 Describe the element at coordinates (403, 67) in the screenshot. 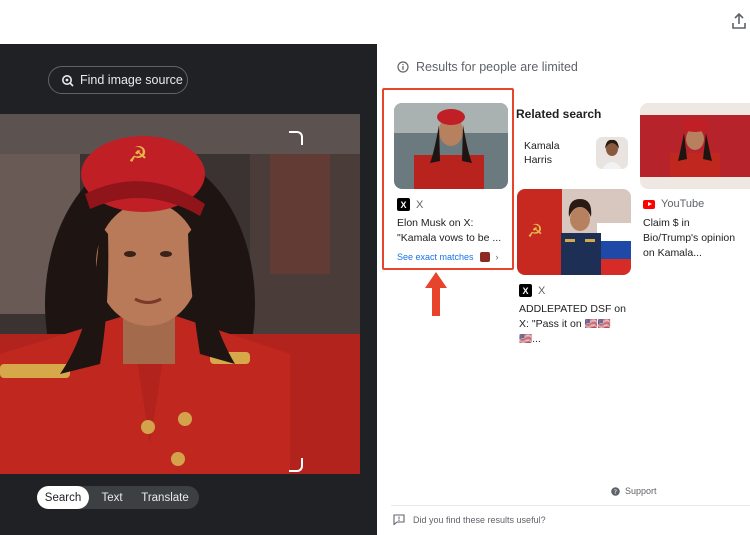

I see `info-icon` at that location.